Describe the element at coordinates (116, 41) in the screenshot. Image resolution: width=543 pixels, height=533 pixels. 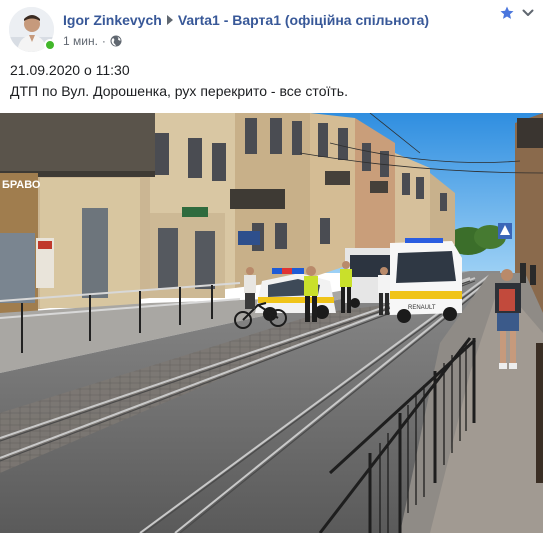
I see `globe-icon` at that location.